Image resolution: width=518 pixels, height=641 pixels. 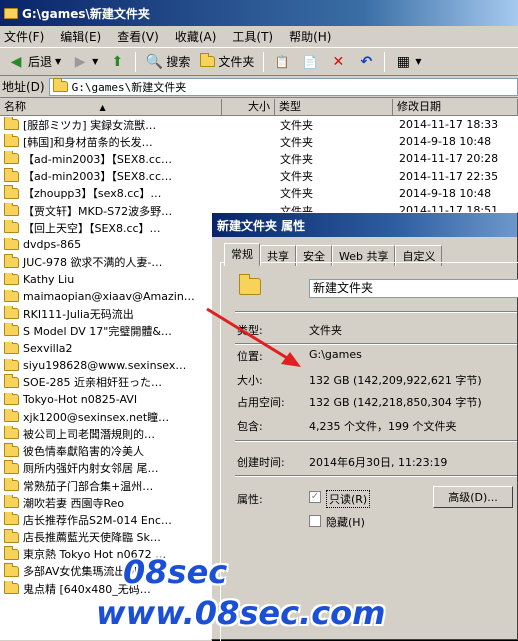 I want to click on list-item: [韩国]和身材苗条的长发… 文件夹 2014-9-18 10:48, so click(x=259, y=141).